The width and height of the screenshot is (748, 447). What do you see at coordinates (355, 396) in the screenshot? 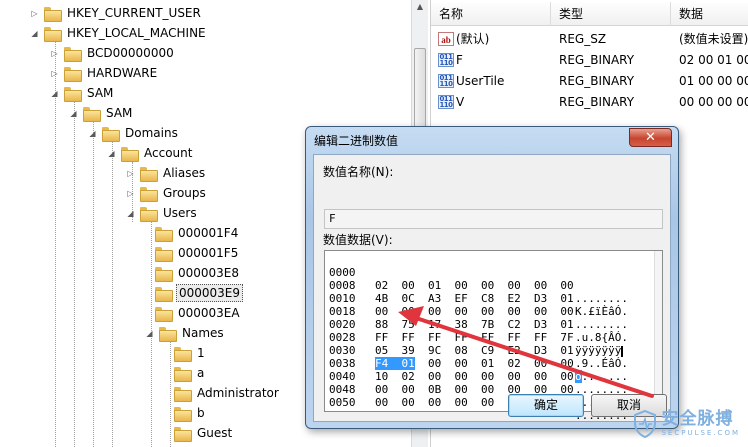
I see `hex-row: 0050` at bounding box center [355, 396].